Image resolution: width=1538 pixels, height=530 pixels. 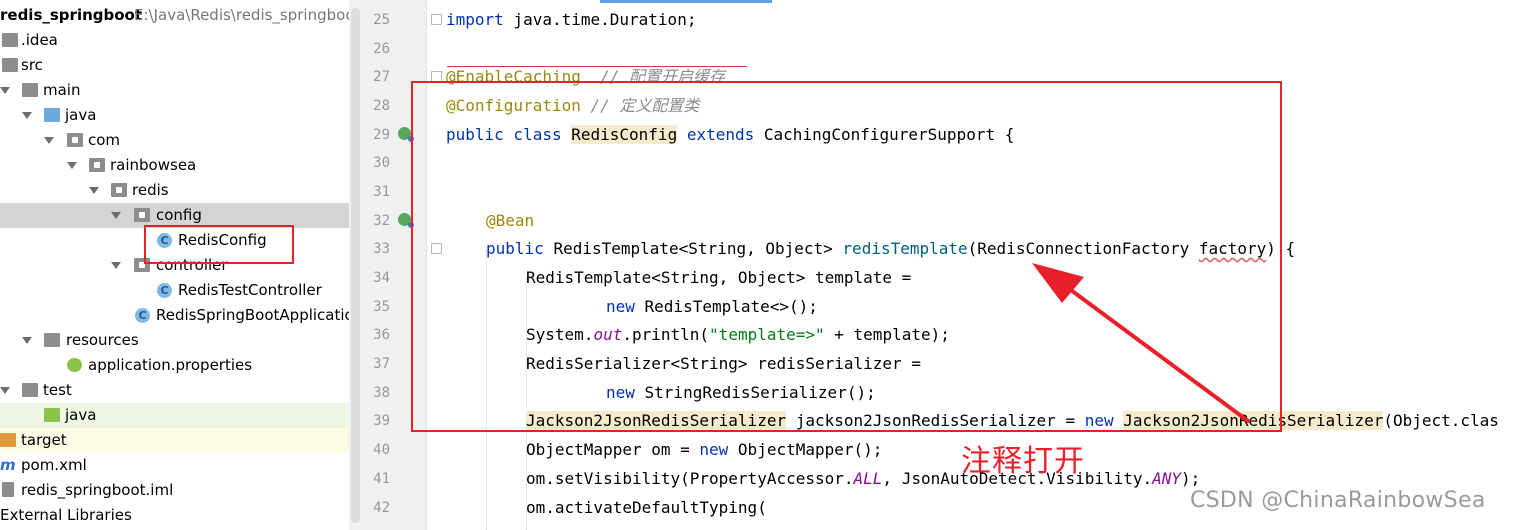 What do you see at coordinates (475, 19) in the screenshot?
I see `code-token: import` at bounding box center [475, 19].